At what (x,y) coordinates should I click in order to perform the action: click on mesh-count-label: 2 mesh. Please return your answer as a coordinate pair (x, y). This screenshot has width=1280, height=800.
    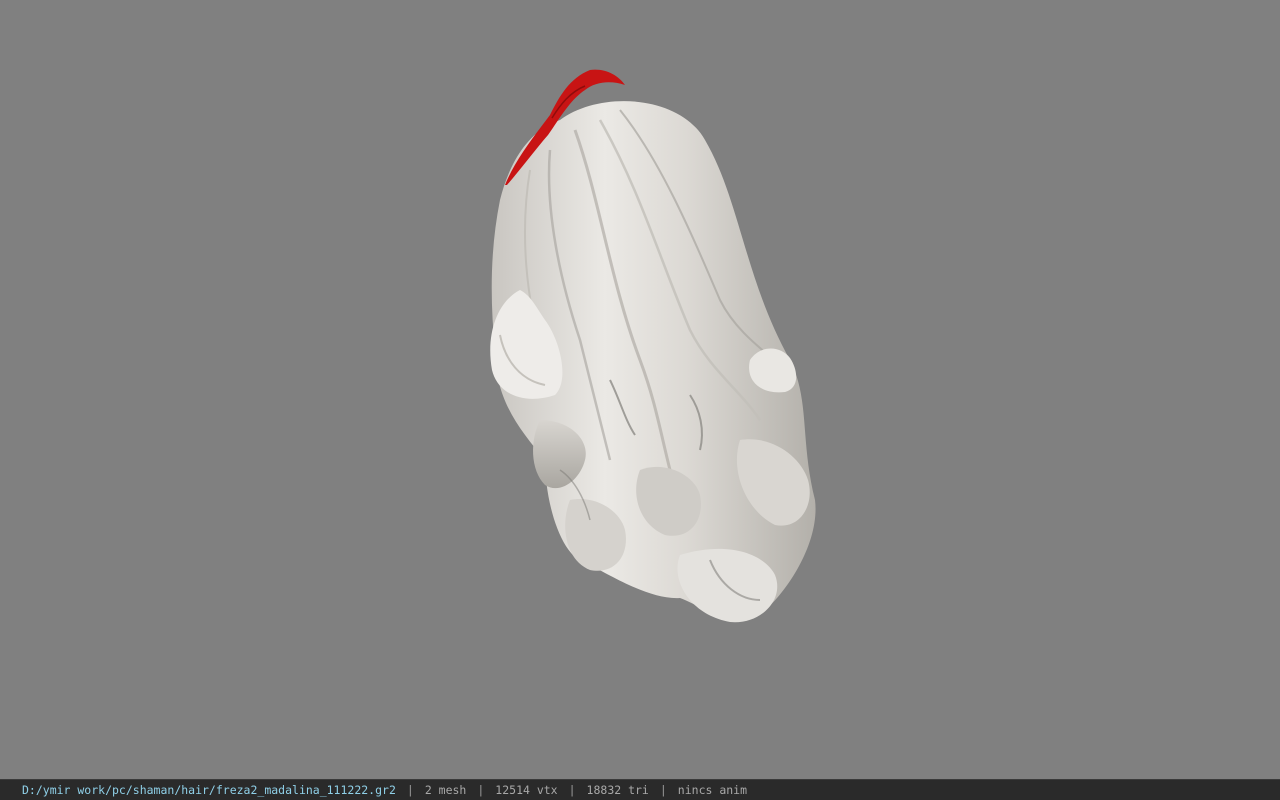
    Looking at the image, I should click on (445, 790).